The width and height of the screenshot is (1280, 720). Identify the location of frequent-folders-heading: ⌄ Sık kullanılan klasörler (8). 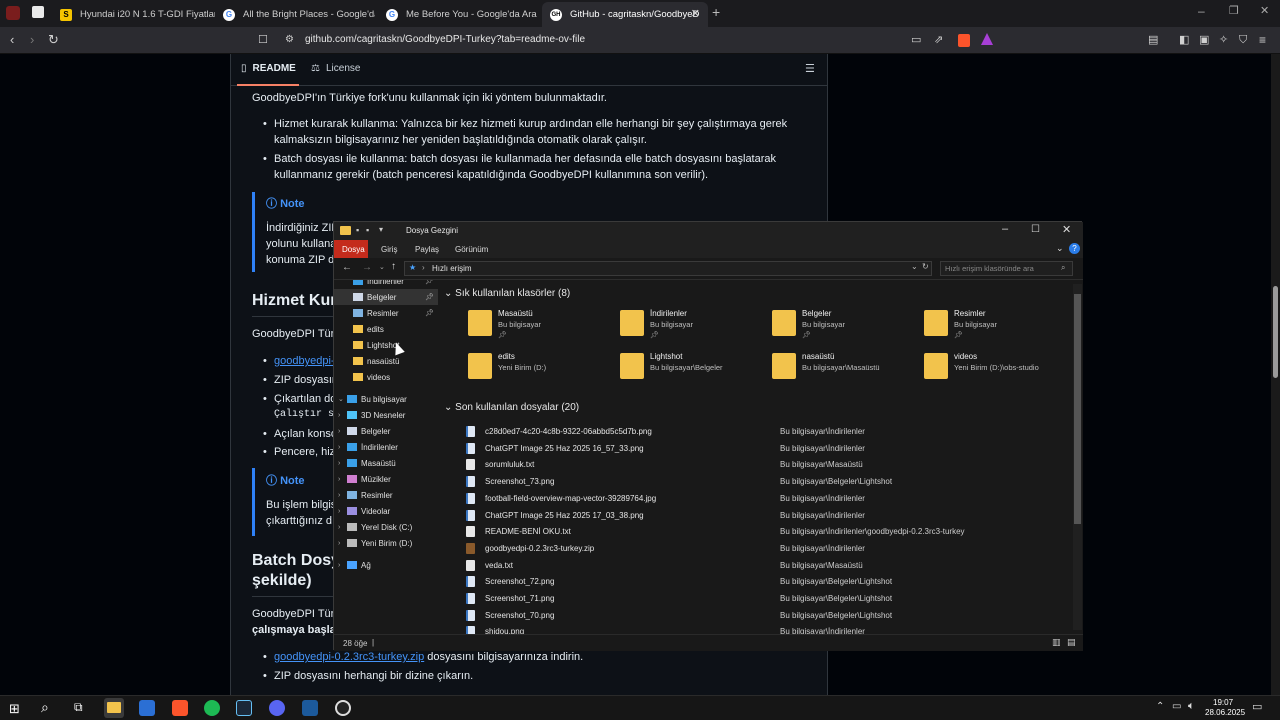
(507, 293).